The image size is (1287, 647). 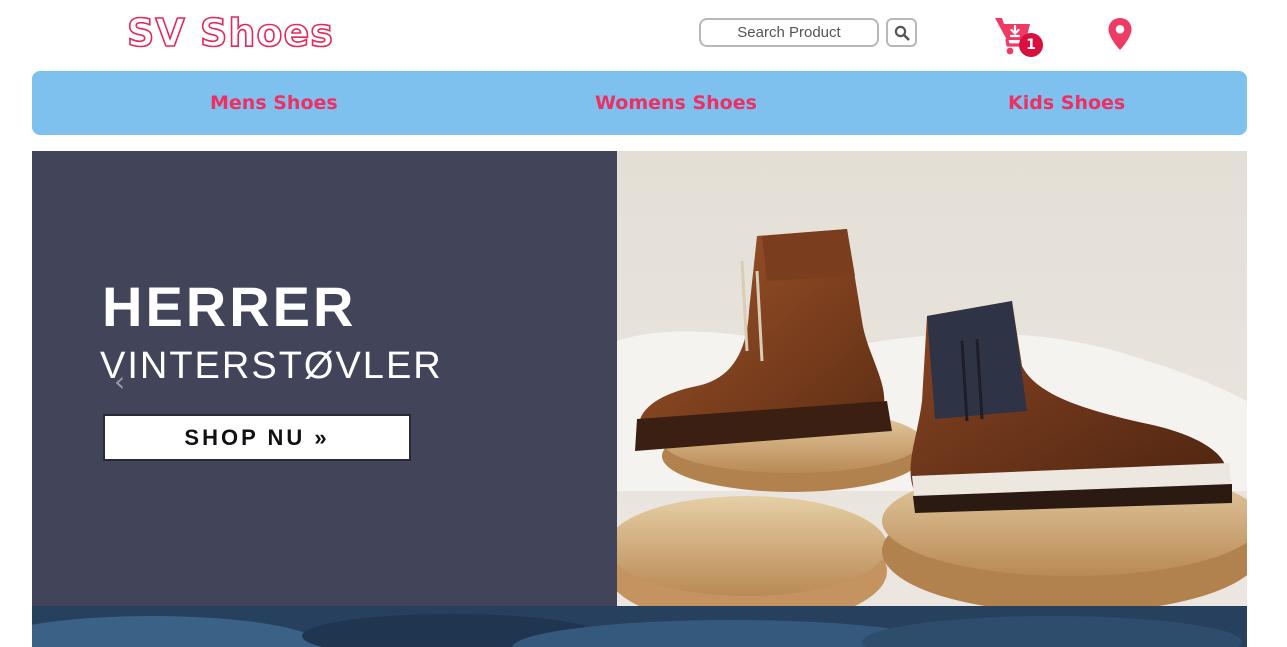 I want to click on store-locator-button, so click(x=1120, y=36).